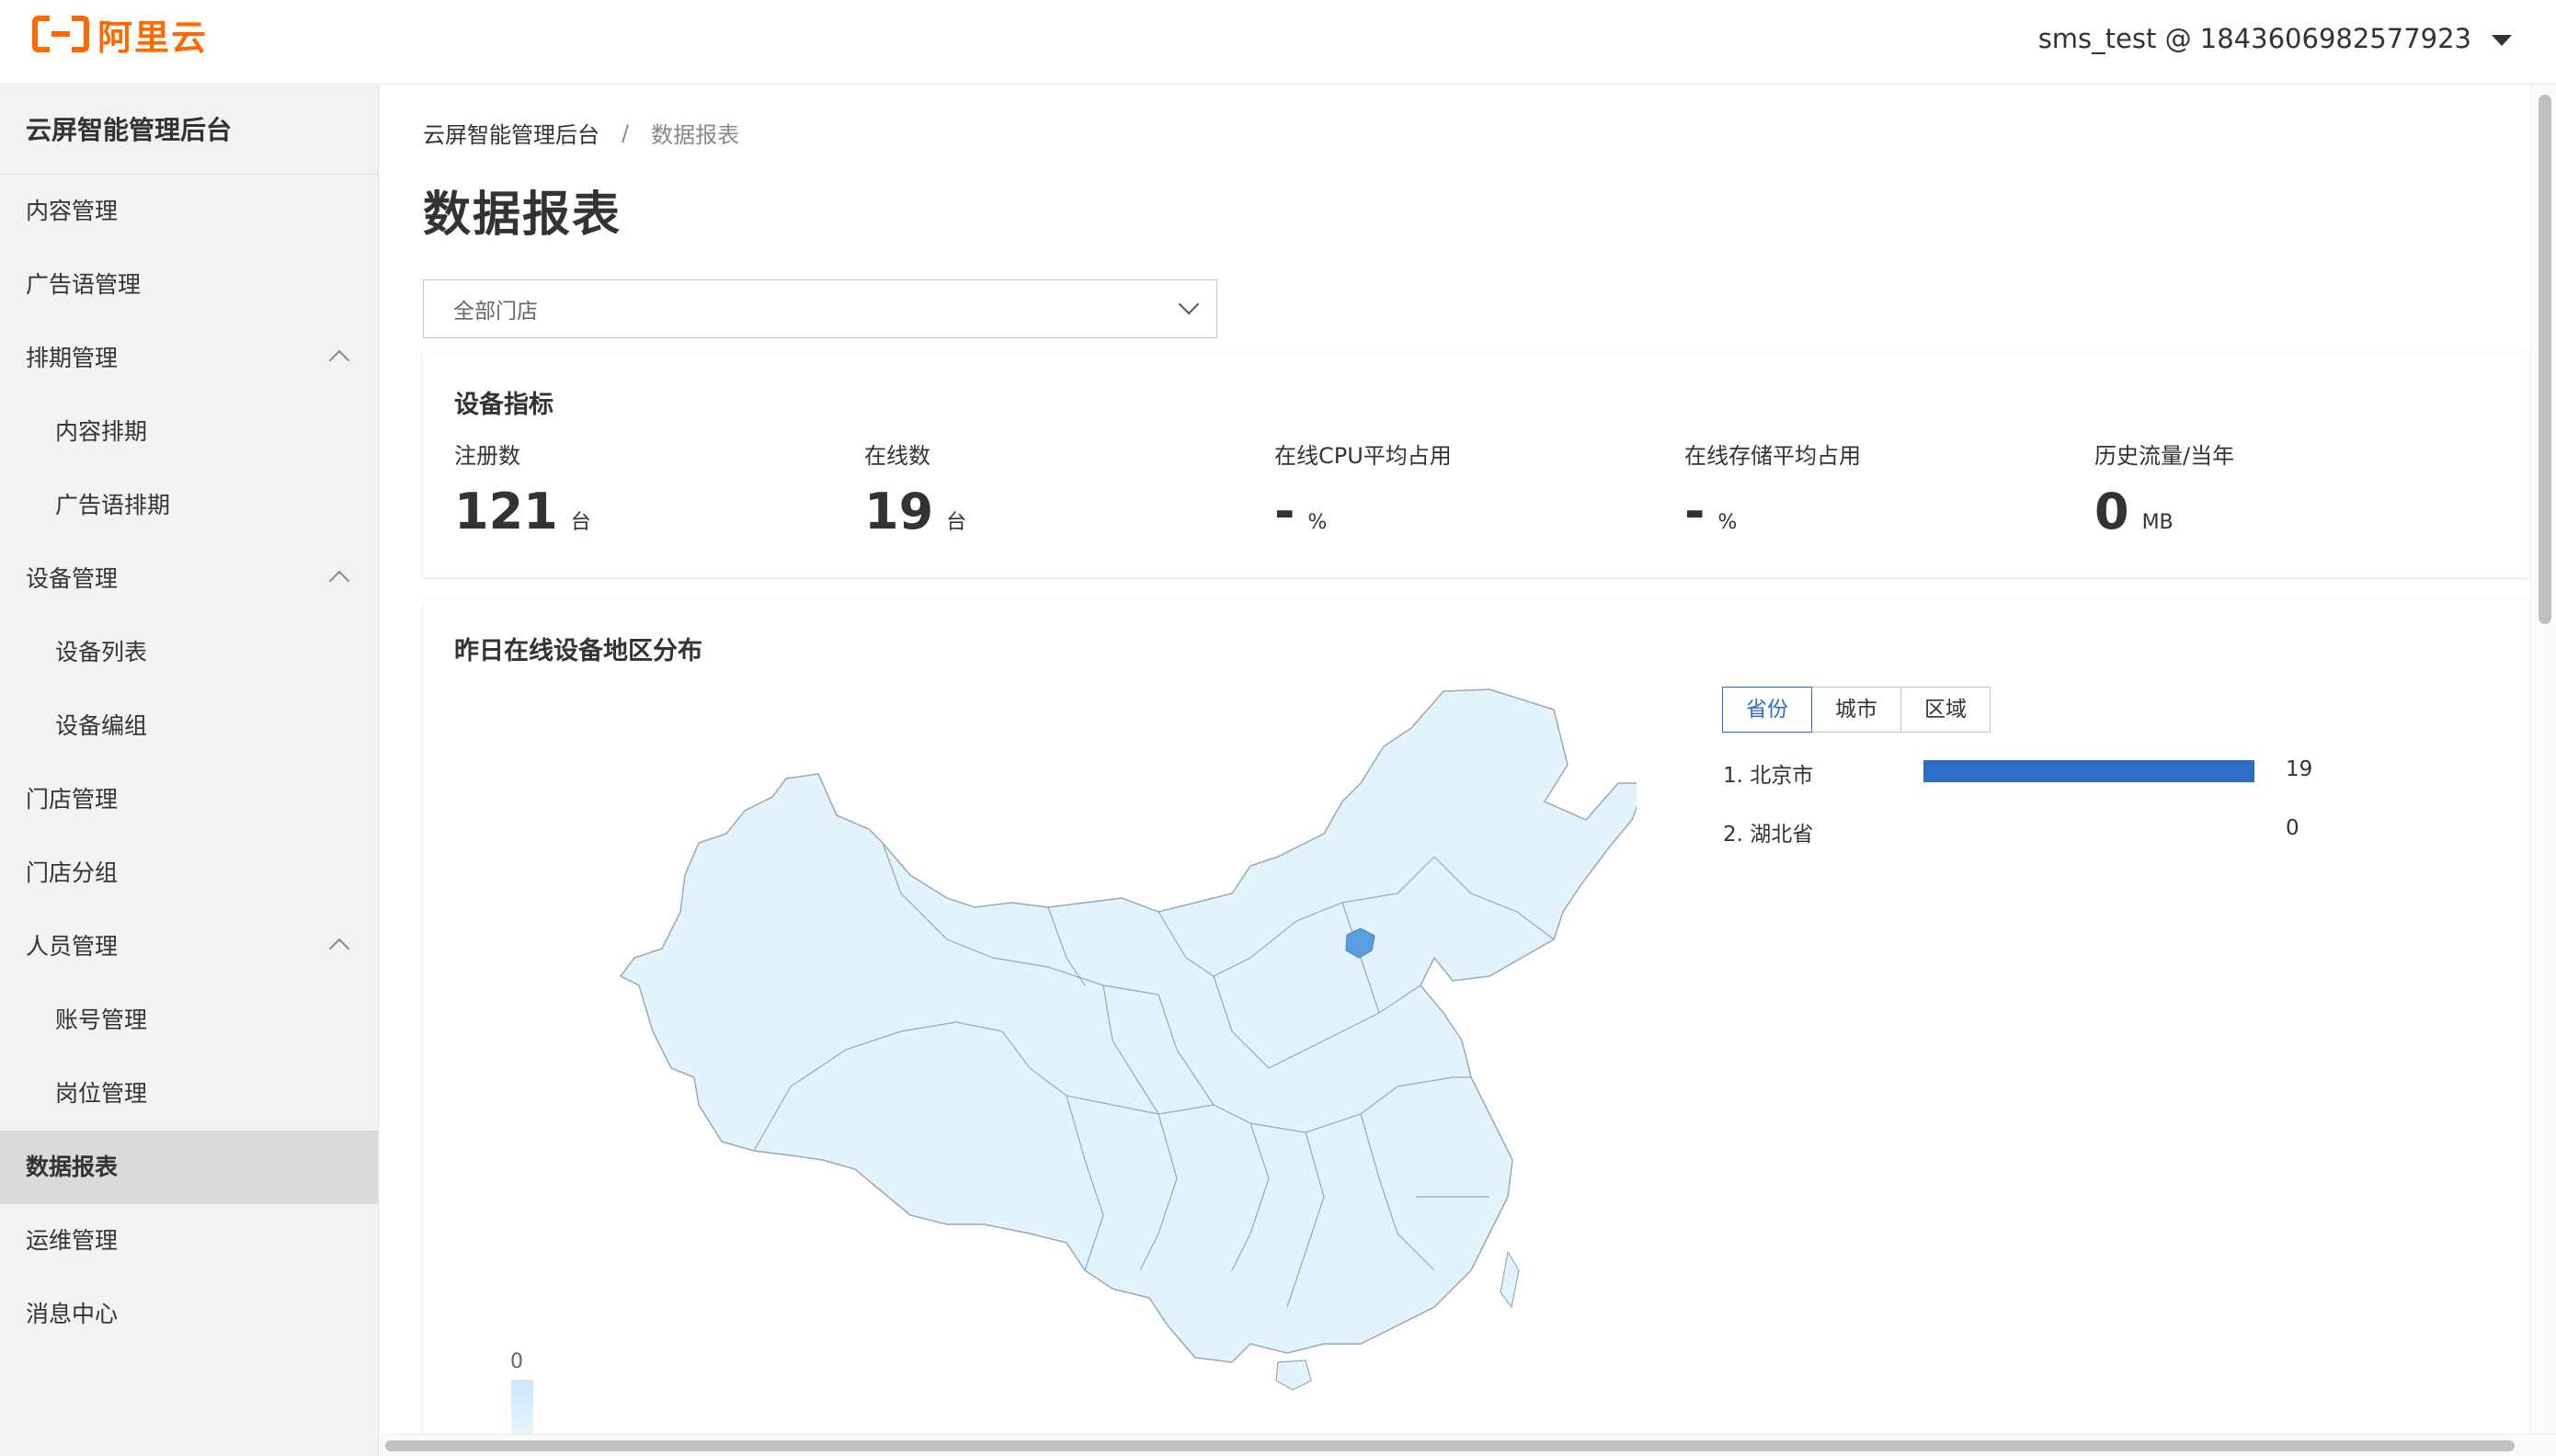 This screenshot has width=2556, height=1456. What do you see at coordinates (578, 651) in the screenshot?
I see `card-title: 昨日在线设备地区分布` at bounding box center [578, 651].